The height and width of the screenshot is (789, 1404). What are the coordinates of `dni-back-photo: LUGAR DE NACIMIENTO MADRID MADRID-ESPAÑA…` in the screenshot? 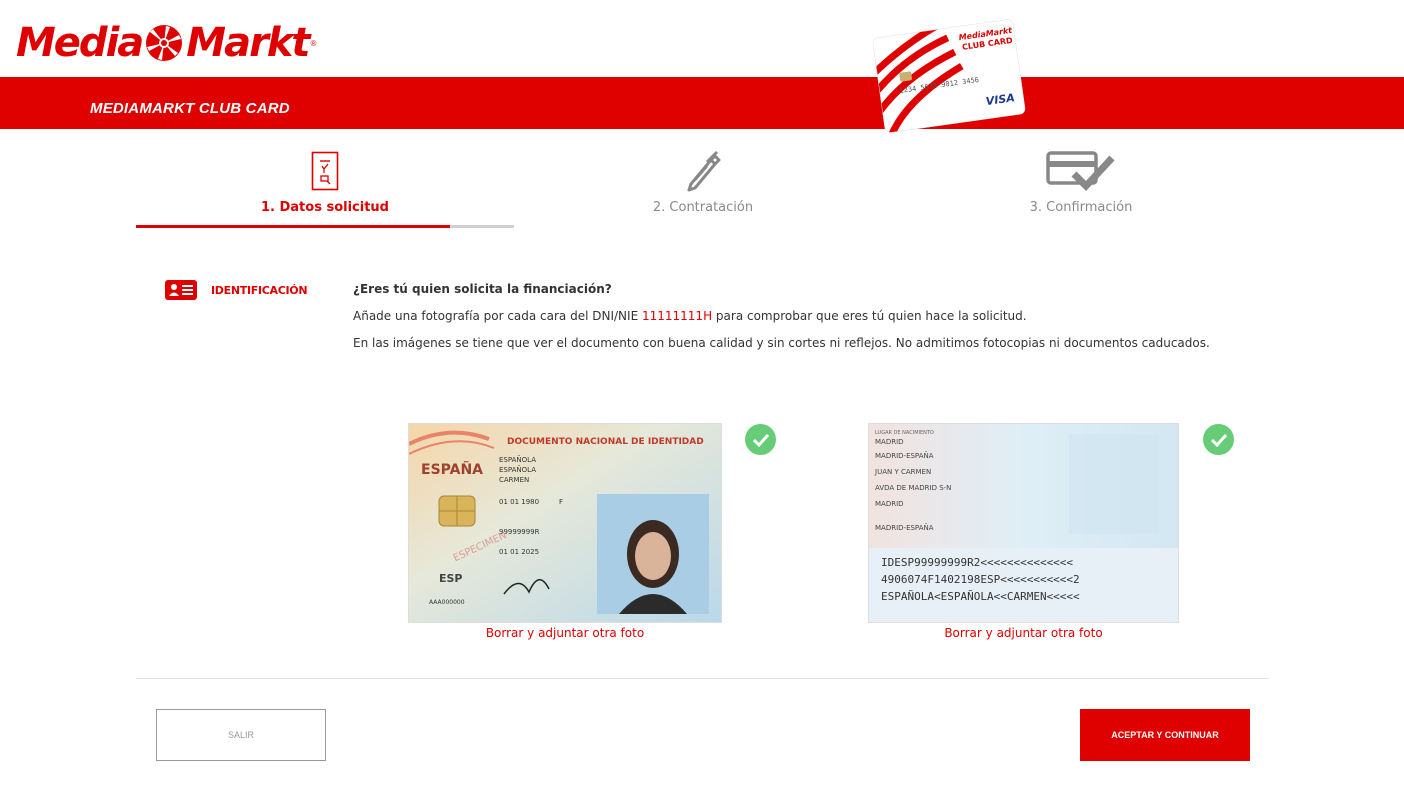 It's located at (1023, 523).